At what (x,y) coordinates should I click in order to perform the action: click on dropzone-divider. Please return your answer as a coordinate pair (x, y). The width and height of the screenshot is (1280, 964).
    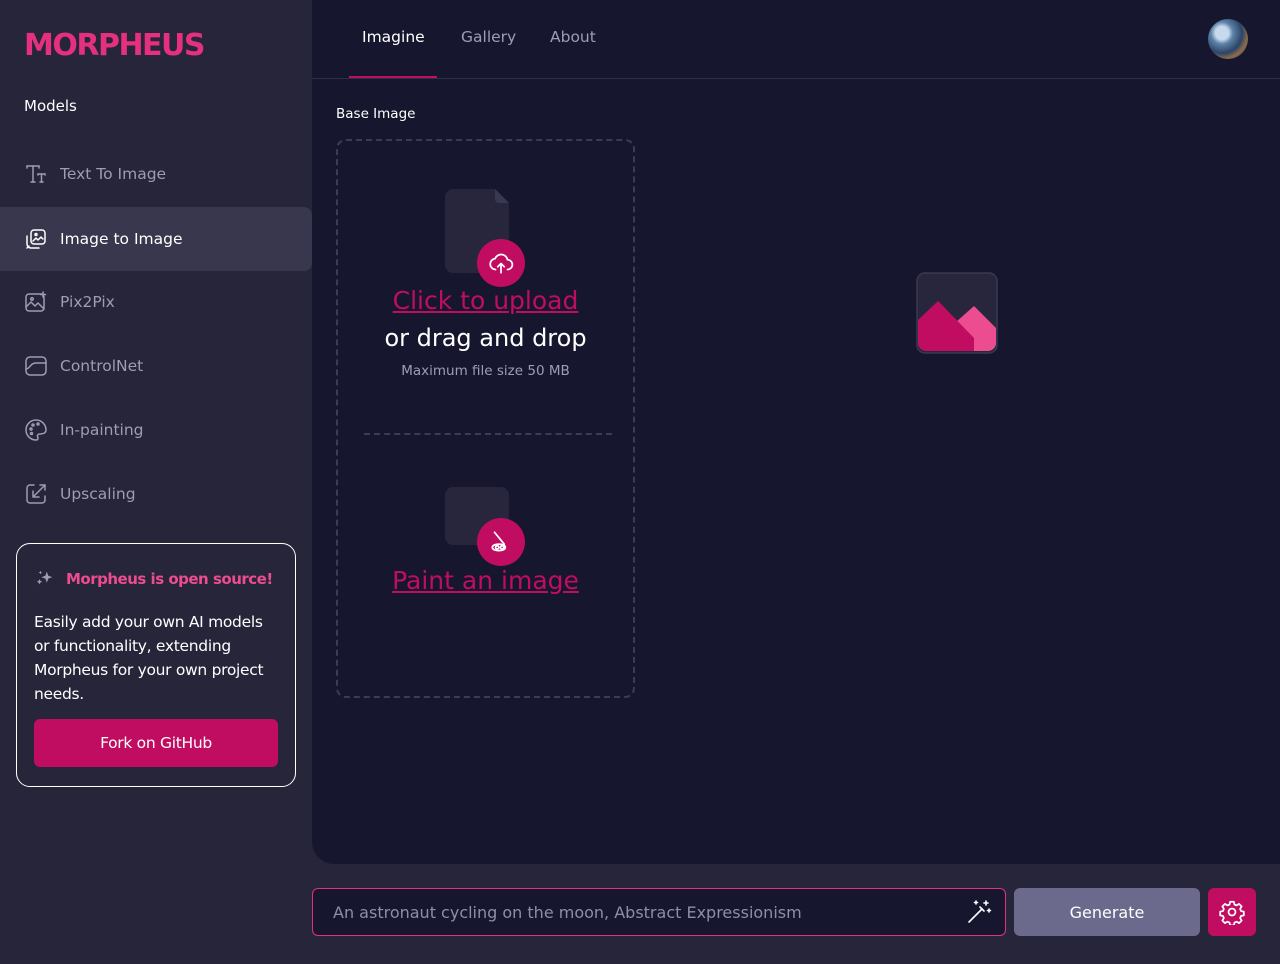
    Looking at the image, I should click on (488, 434).